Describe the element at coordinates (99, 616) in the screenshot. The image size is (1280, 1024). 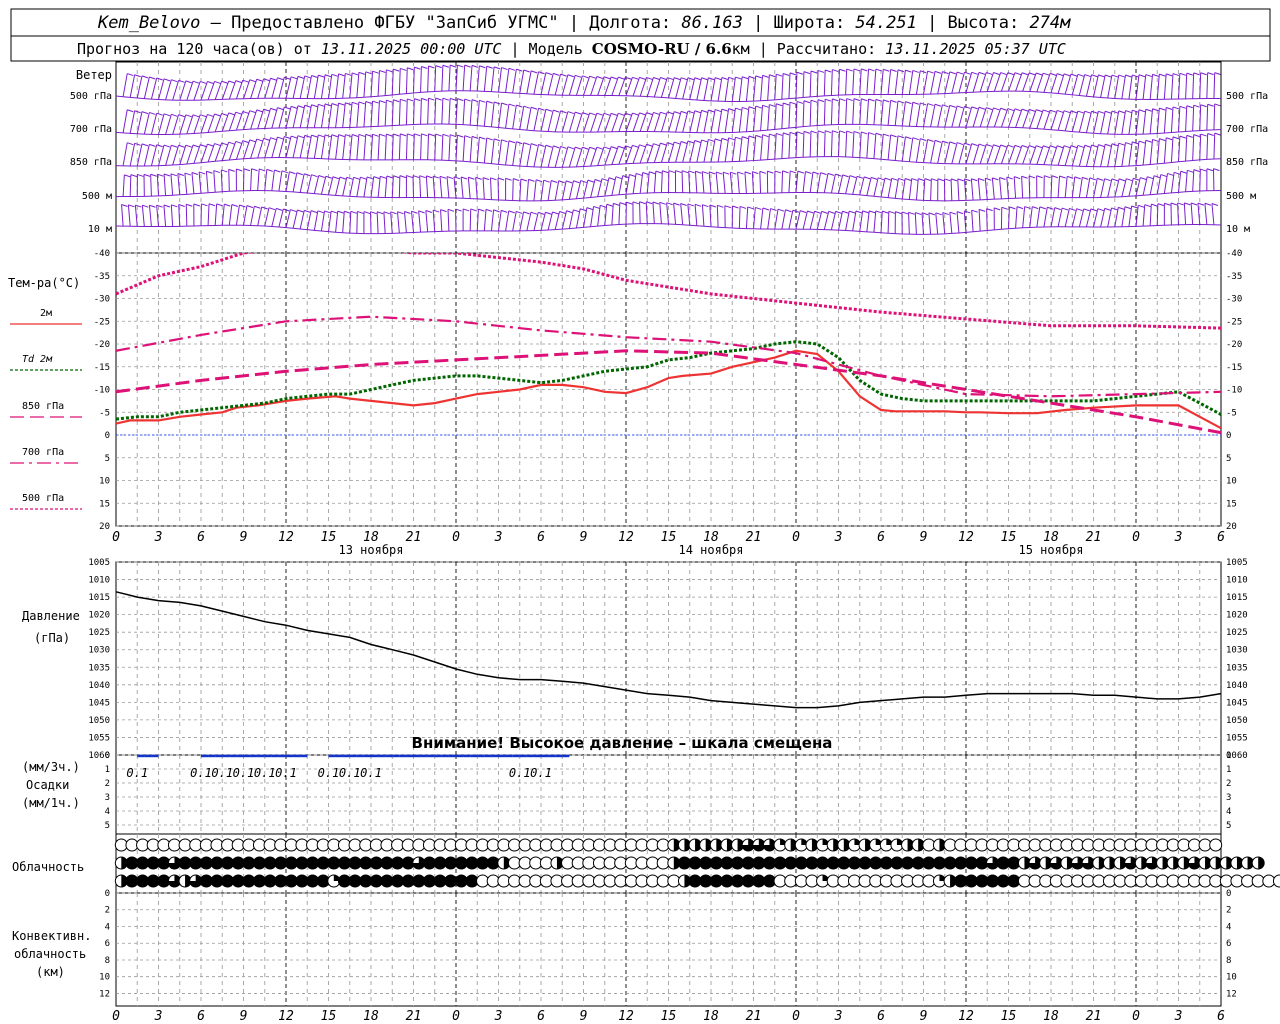
I see `press-ytick-left: 1020` at that location.